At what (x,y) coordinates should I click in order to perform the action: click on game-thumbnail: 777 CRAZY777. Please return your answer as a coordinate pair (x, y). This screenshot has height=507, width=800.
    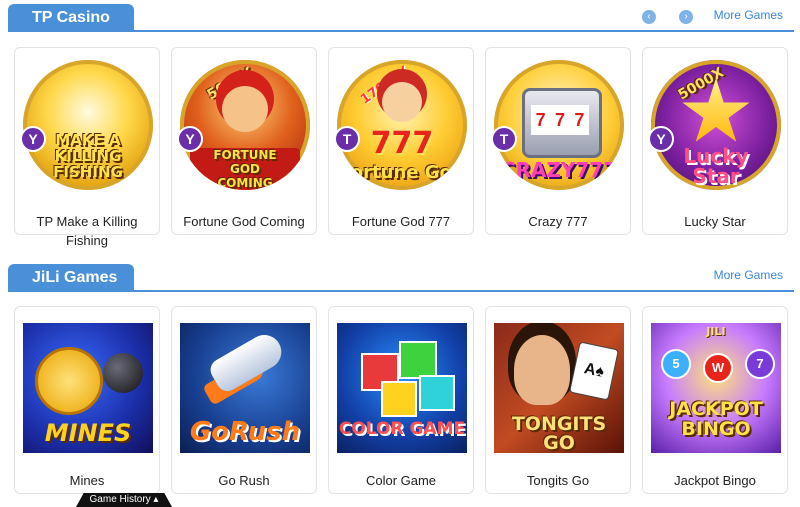
    Looking at the image, I should click on (559, 125).